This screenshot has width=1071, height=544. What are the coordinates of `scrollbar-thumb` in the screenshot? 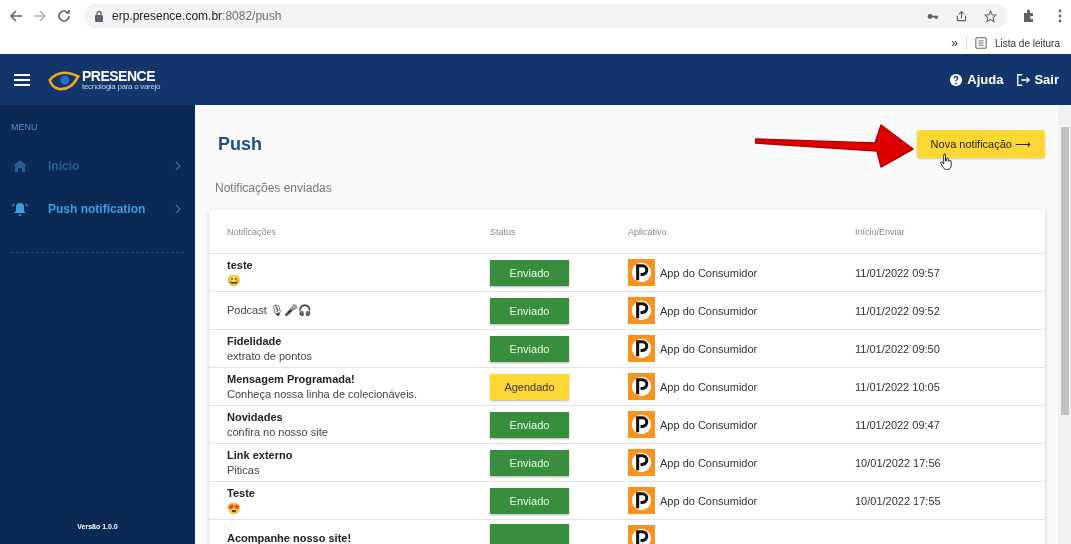 It's located at (1064, 271).